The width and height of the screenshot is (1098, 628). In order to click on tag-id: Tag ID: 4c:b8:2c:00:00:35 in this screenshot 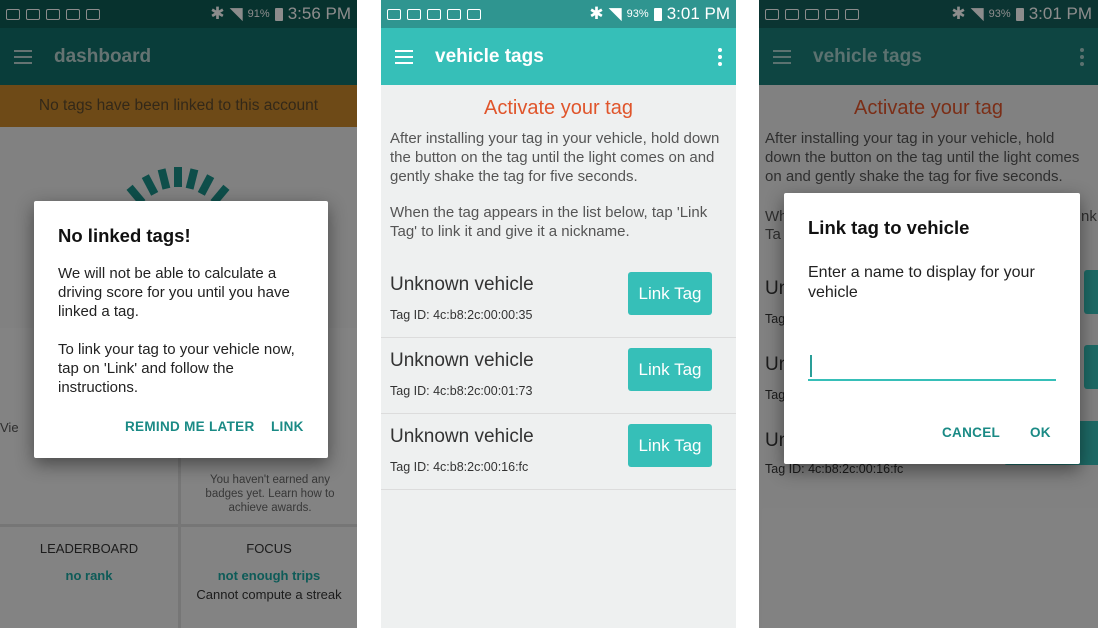, I will do `click(461, 315)`.